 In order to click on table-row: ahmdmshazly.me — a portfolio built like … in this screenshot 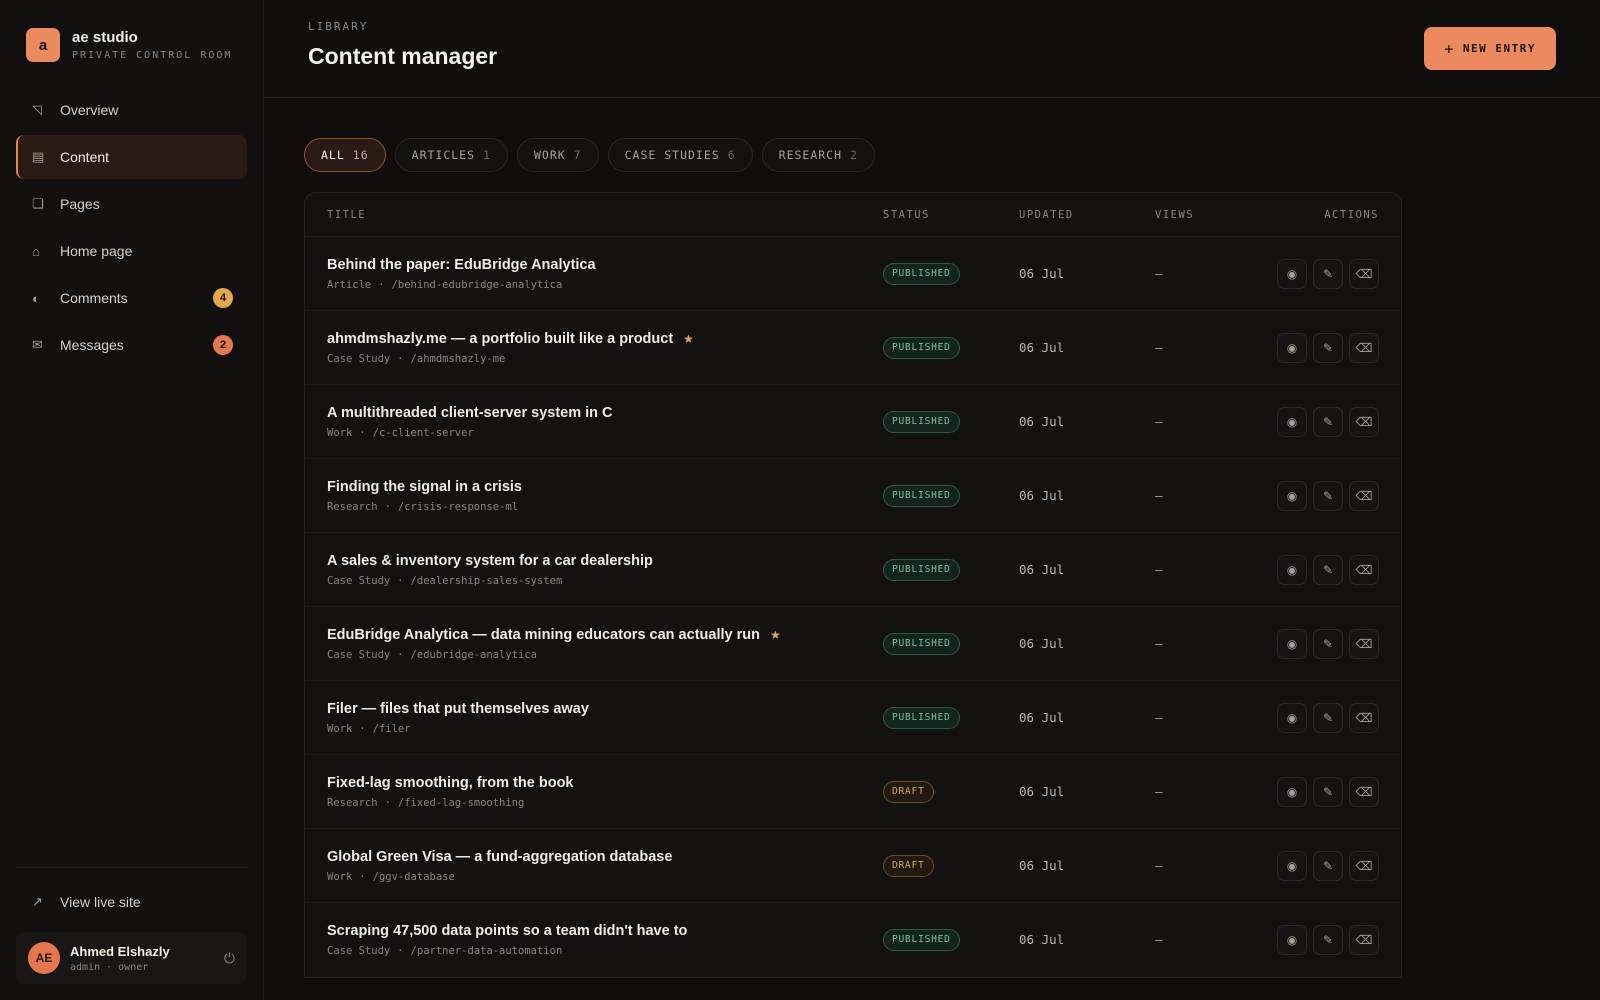, I will do `click(853, 348)`.